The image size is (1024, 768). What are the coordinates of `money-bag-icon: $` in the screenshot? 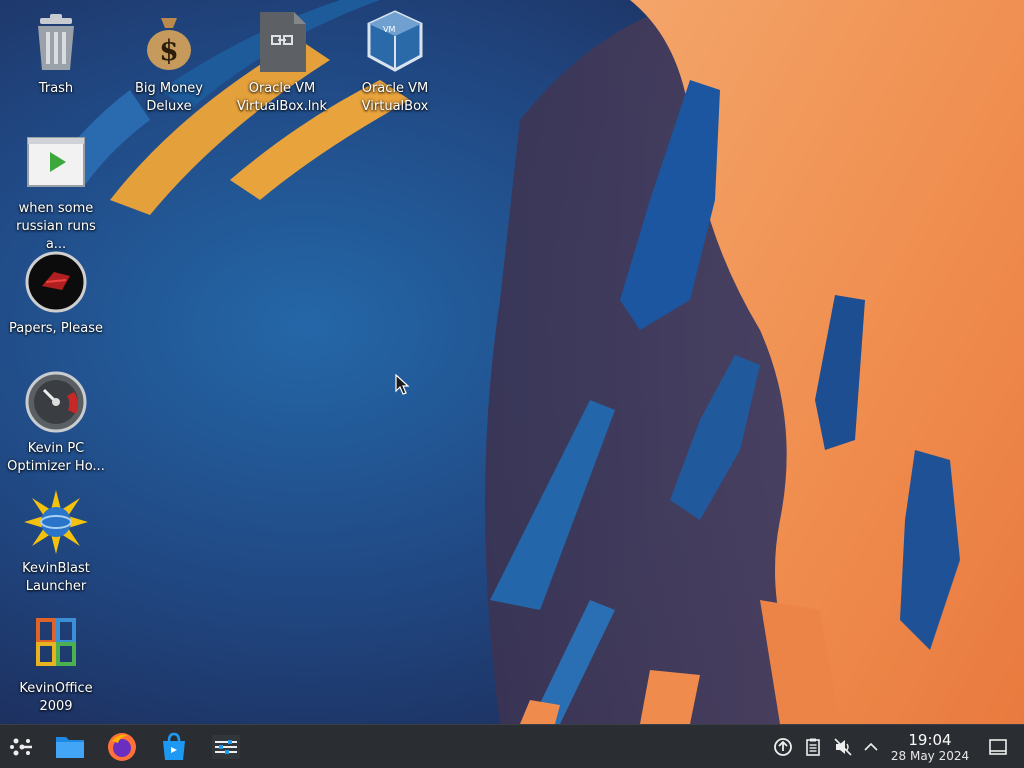 It's located at (169, 44).